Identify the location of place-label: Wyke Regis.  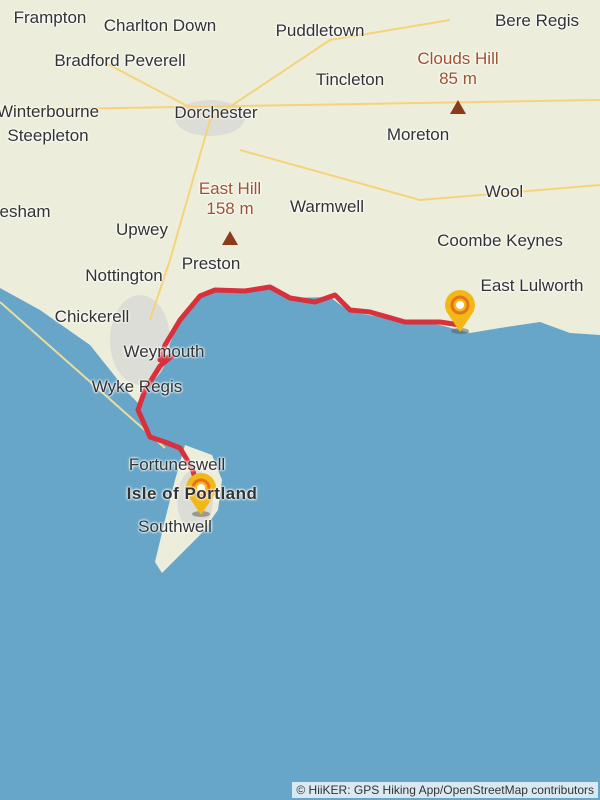
(137, 386).